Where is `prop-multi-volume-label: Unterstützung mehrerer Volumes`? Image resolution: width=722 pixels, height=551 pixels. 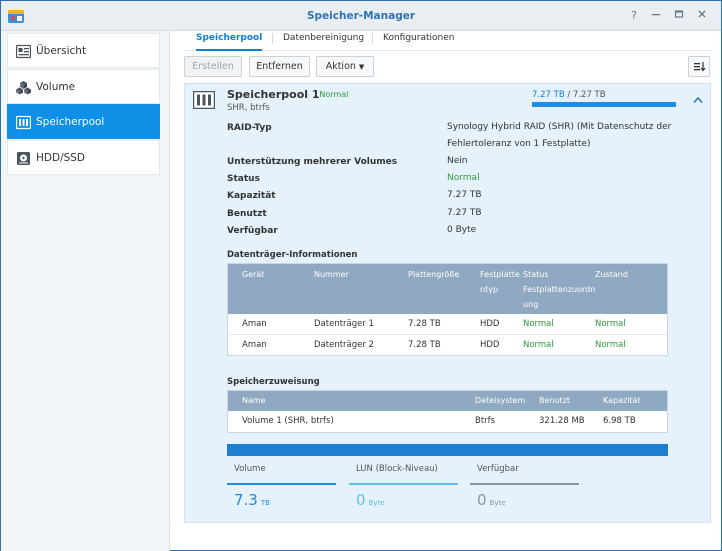
prop-multi-volume-label: Unterstützung mehrerer Volumes is located at coordinates (312, 162).